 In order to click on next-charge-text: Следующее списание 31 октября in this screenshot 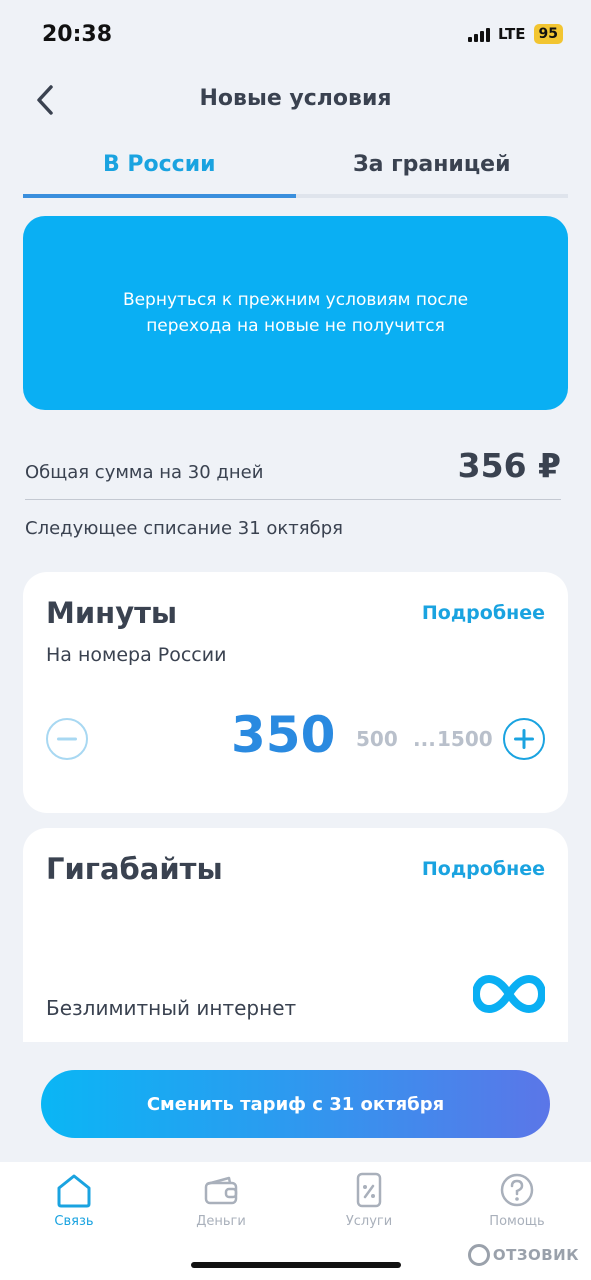, I will do `click(184, 528)`.